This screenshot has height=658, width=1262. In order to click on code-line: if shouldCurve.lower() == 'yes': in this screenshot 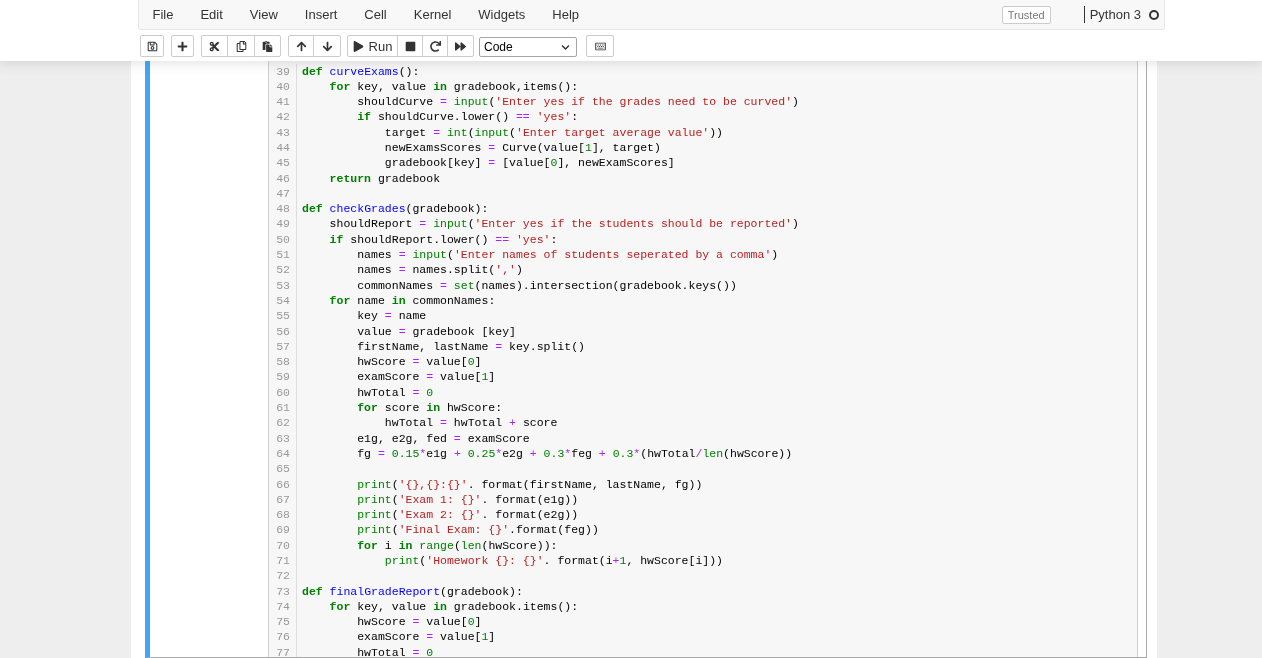, I will do `click(468, 117)`.